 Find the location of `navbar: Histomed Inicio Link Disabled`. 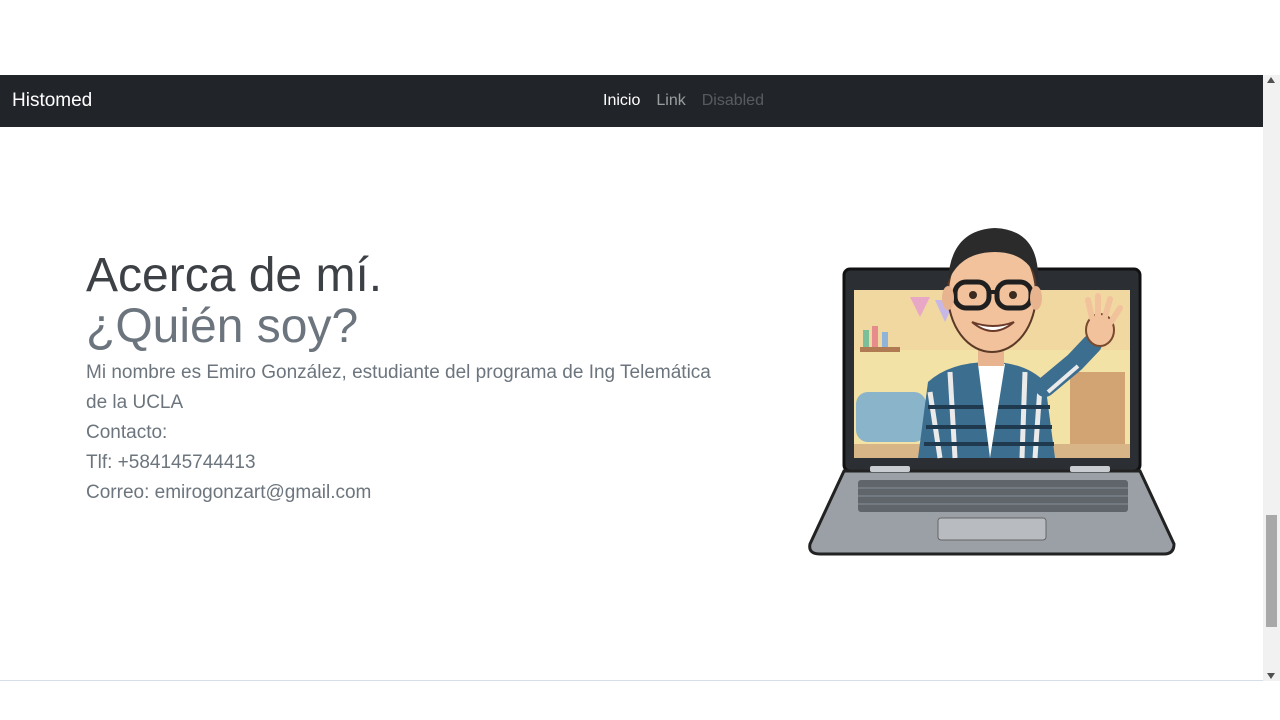

navbar: Histomed Inicio Link Disabled is located at coordinates (631, 101).